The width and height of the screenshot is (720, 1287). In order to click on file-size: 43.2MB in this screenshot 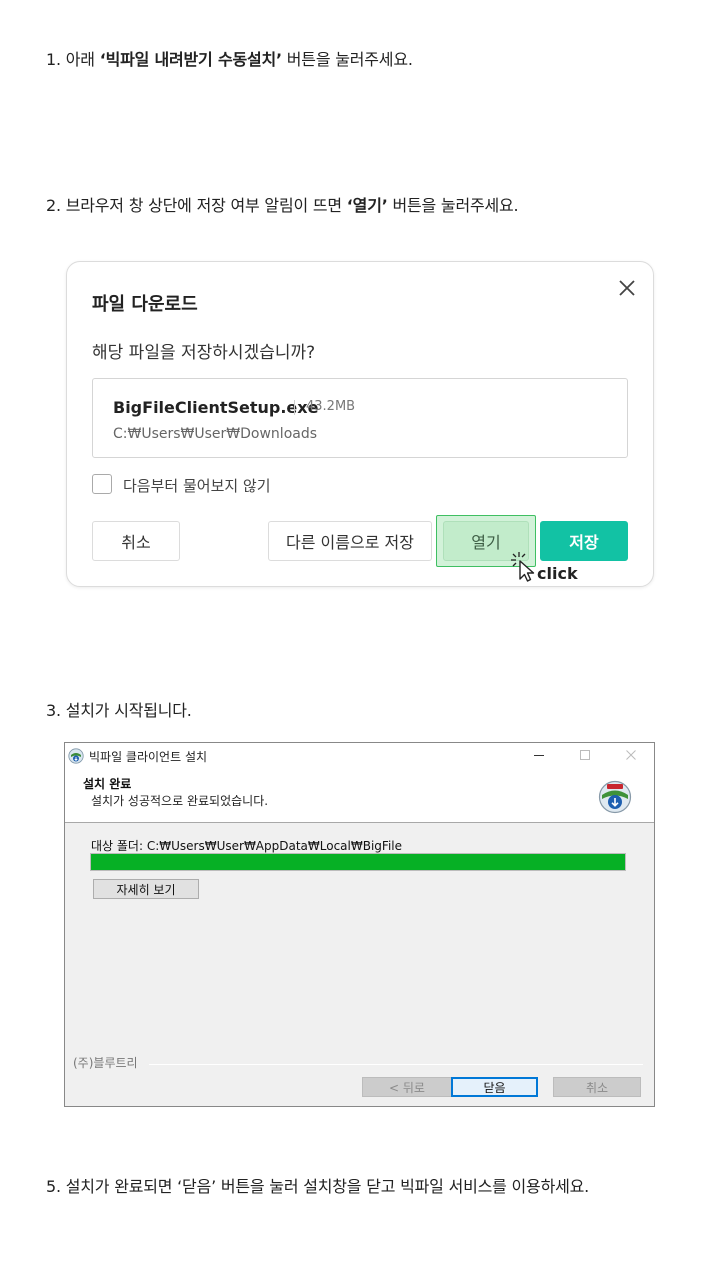, I will do `click(331, 406)`.